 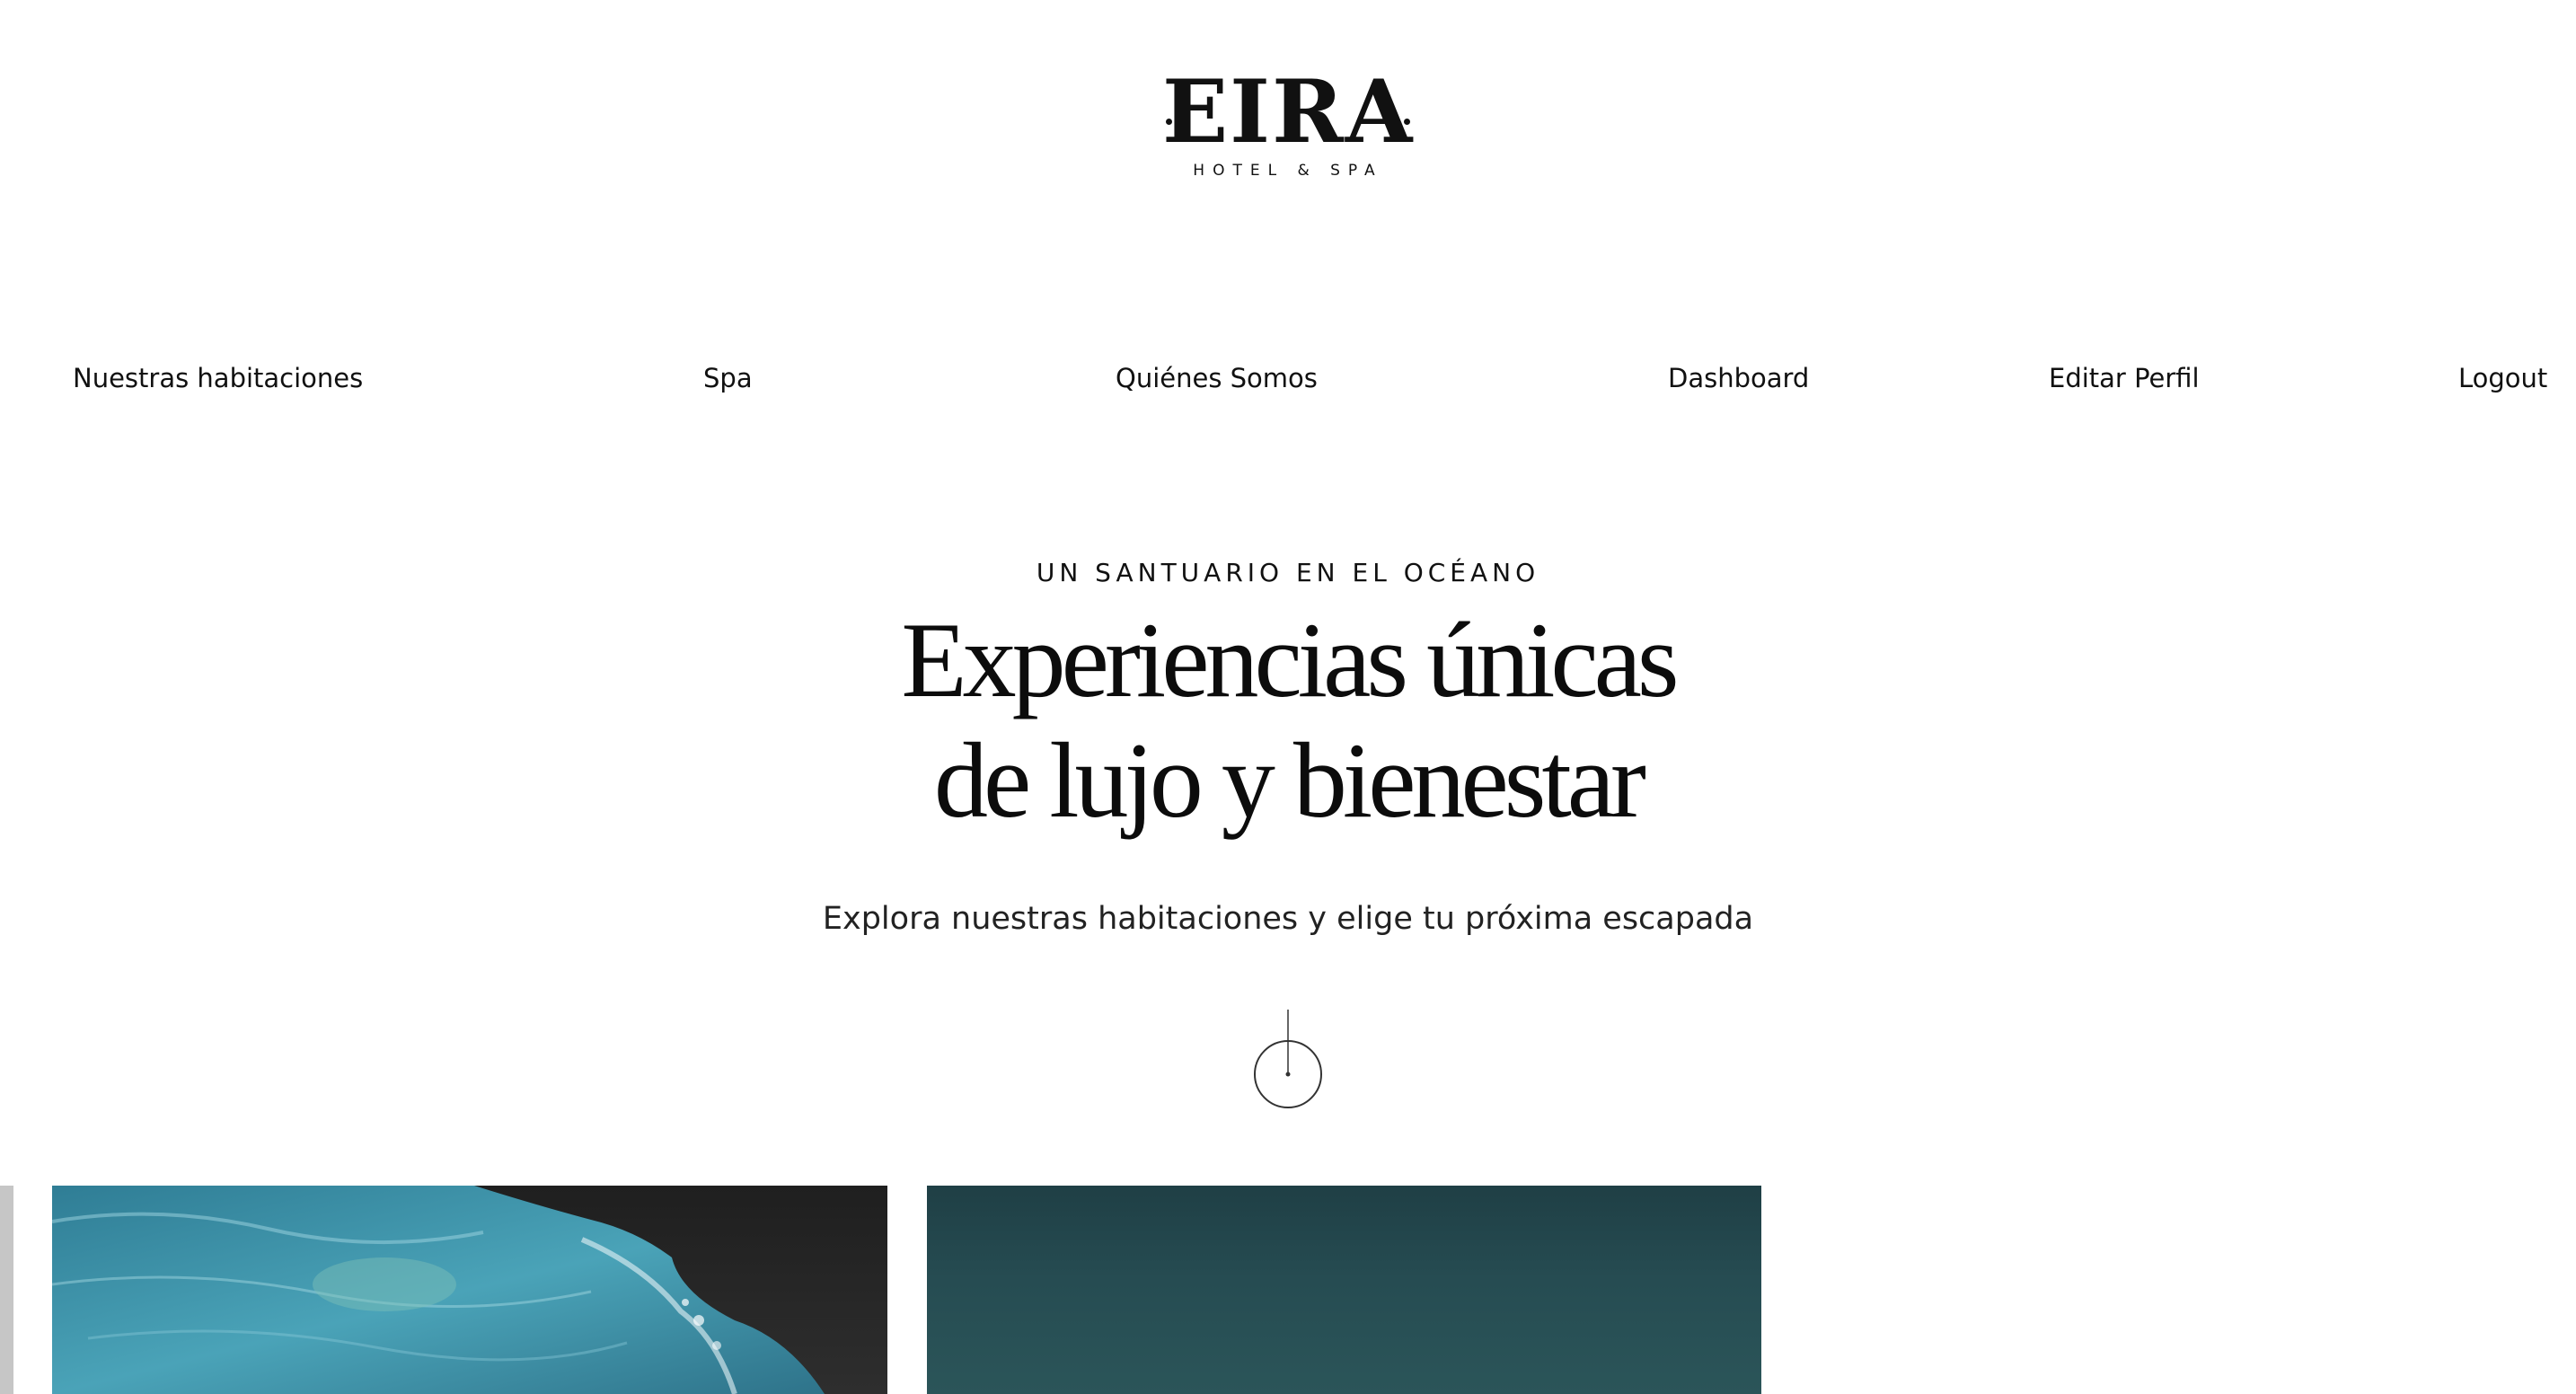 What do you see at coordinates (1288, 572) in the screenshot?
I see `hero-eyebrow: UN SANTUARIO EN EL OCÉANO` at bounding box center [1288, 572].